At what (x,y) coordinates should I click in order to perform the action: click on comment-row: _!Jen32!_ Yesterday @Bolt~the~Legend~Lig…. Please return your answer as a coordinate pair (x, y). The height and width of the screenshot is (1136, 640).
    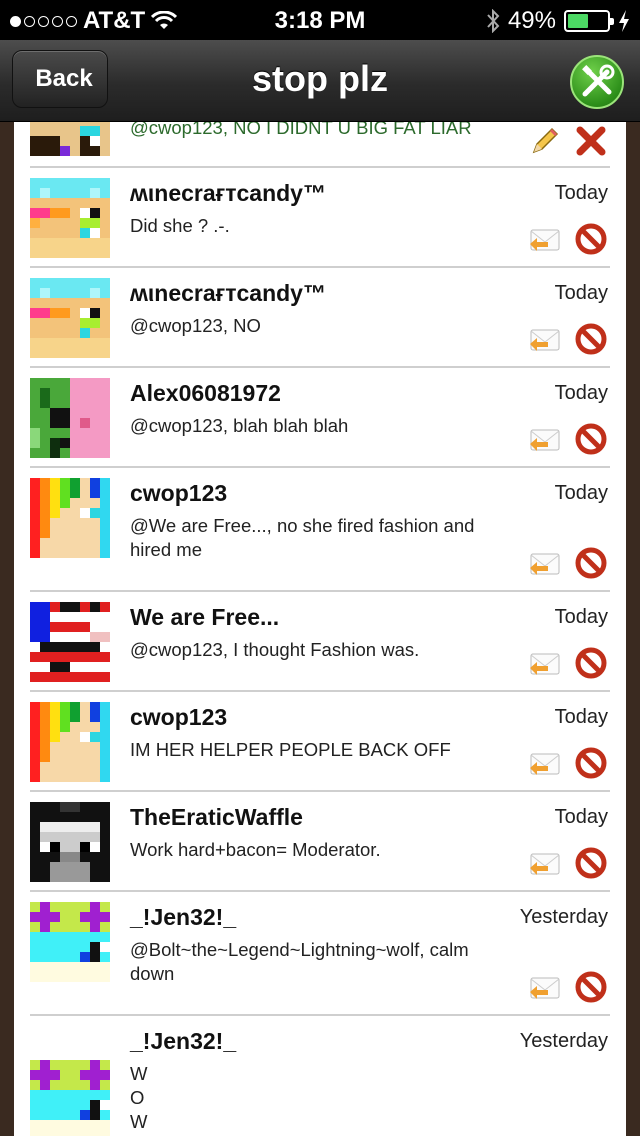
    Looking at the image, I should click on (320, 954).